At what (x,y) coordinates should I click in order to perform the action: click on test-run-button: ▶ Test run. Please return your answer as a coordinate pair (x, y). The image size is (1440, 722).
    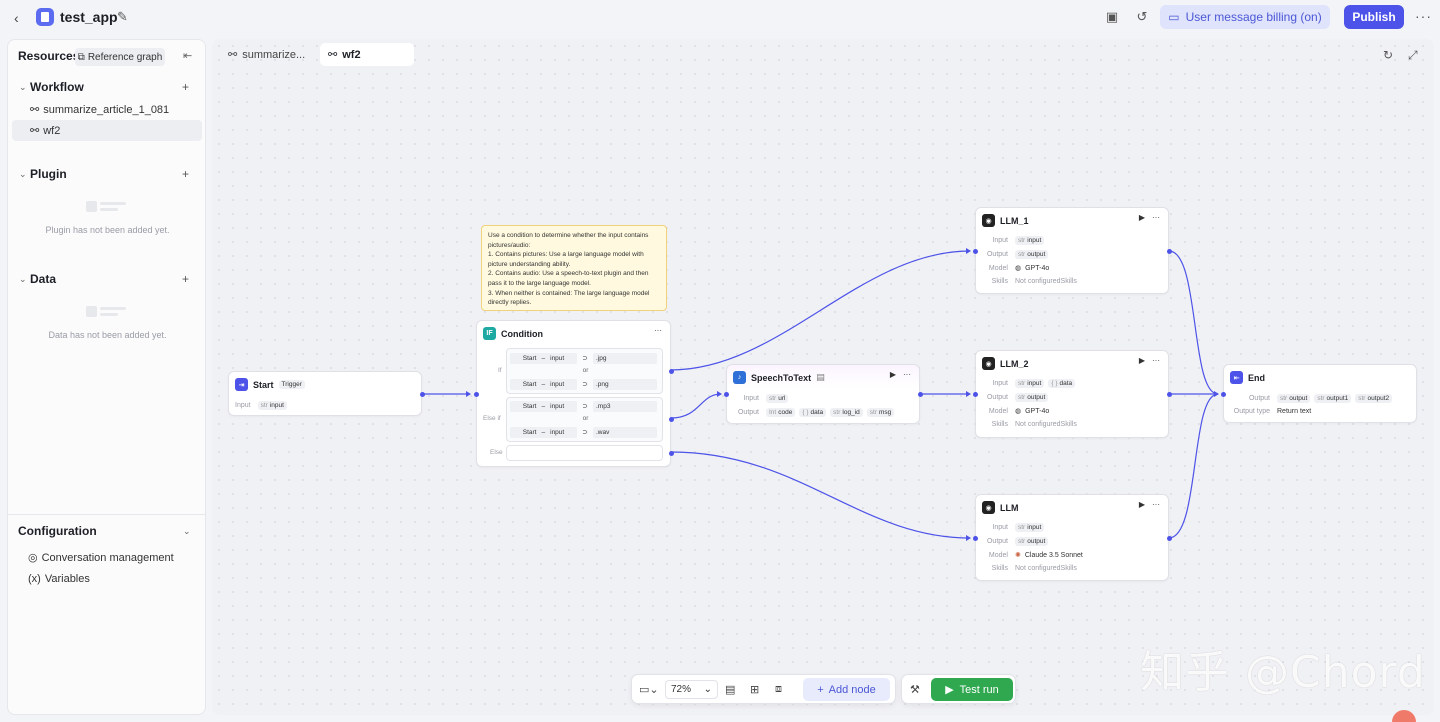
    Looking at the image, I should click on (972, 689).